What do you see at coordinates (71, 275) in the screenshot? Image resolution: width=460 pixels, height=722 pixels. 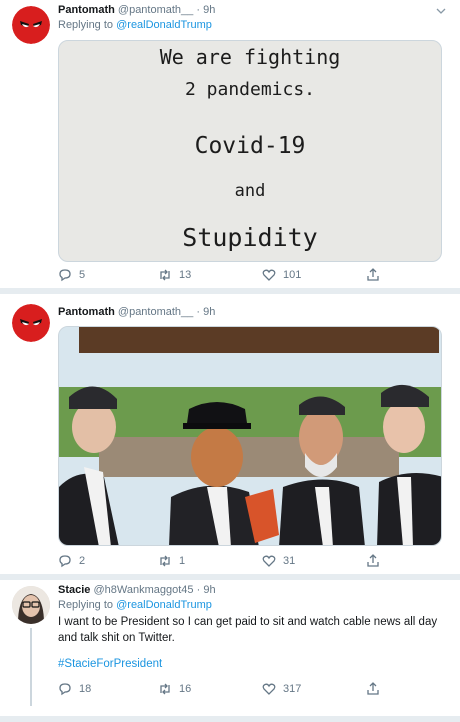 I see `reply-button: 5` at bounding box center [71, 275].